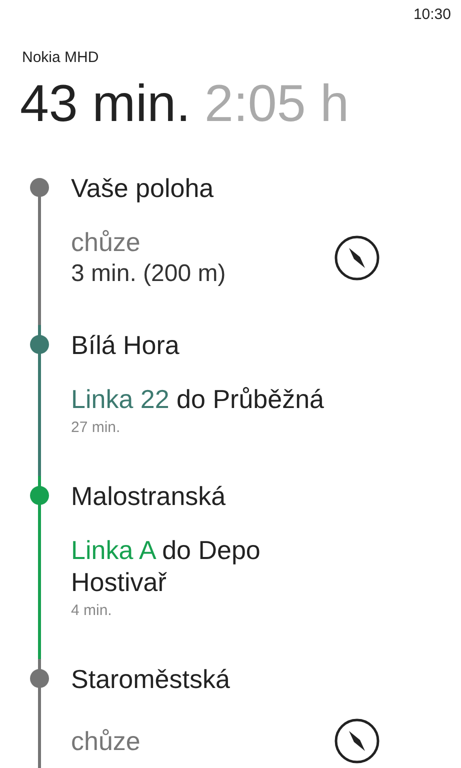 The image size is (461, 768). I want to click on app-title: Nokia MHD, so click(61, 57).